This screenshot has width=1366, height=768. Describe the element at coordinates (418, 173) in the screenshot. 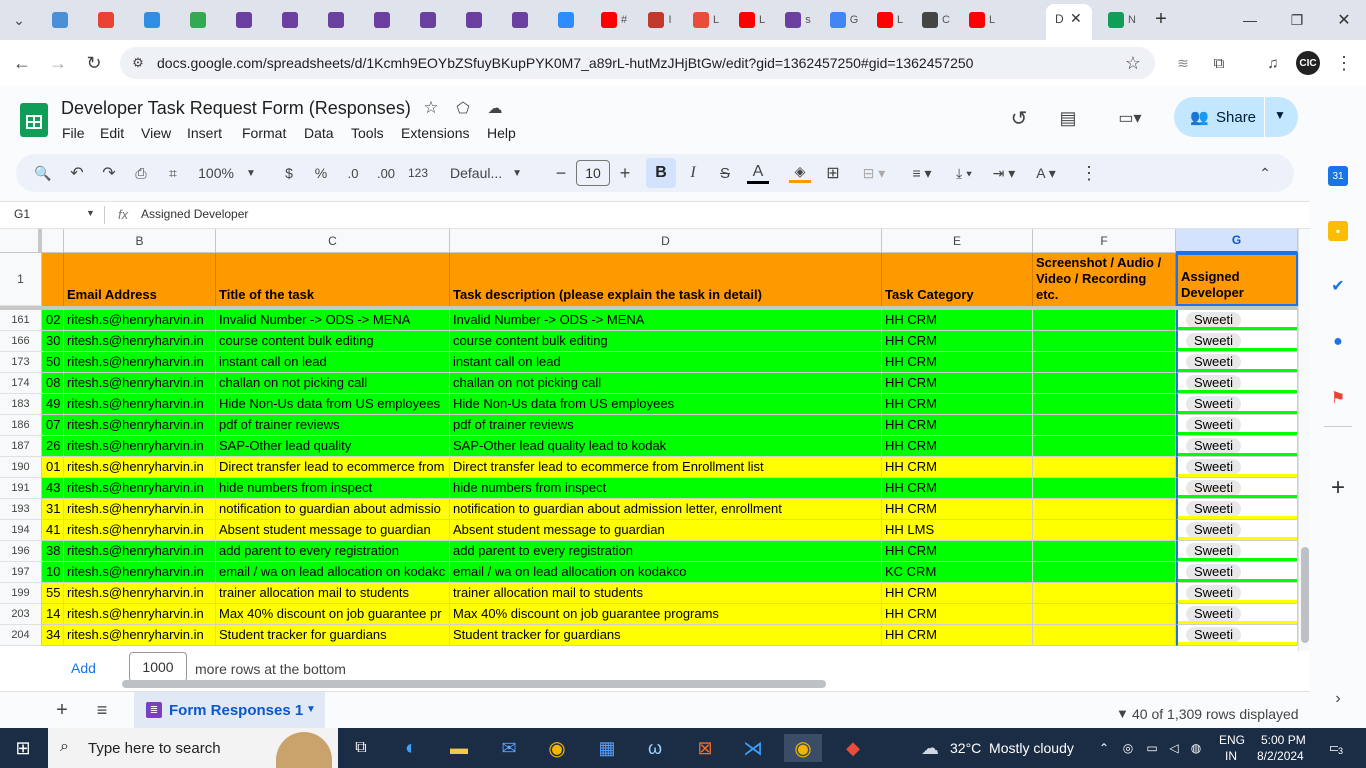

I see `number-format-button: 123` at that location.